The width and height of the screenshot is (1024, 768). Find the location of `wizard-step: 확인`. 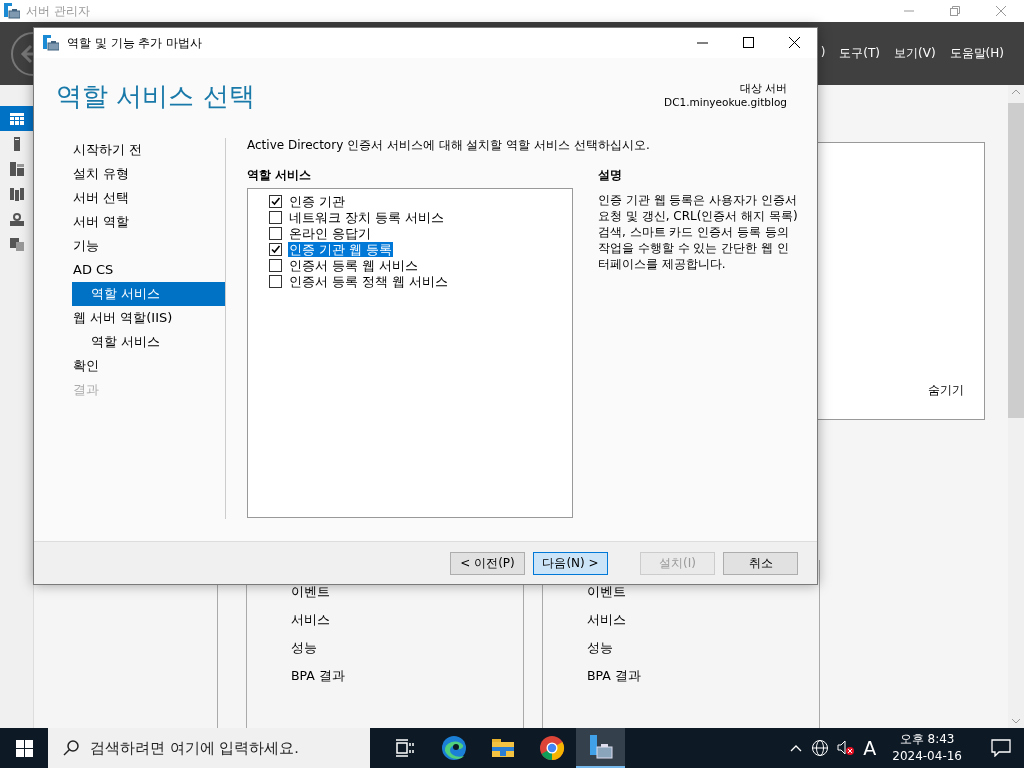

wizard-step: 확인 is located at coordinates (148, 366).